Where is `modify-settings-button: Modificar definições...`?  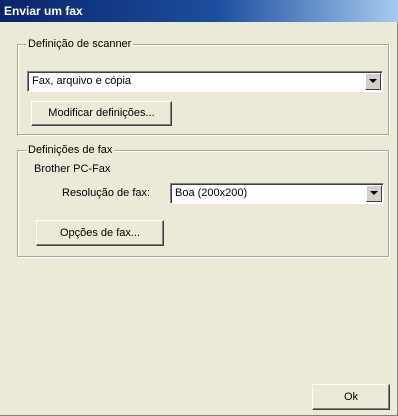
modify-settings-button: Modificar definições... is located at coordinates (101, 113).